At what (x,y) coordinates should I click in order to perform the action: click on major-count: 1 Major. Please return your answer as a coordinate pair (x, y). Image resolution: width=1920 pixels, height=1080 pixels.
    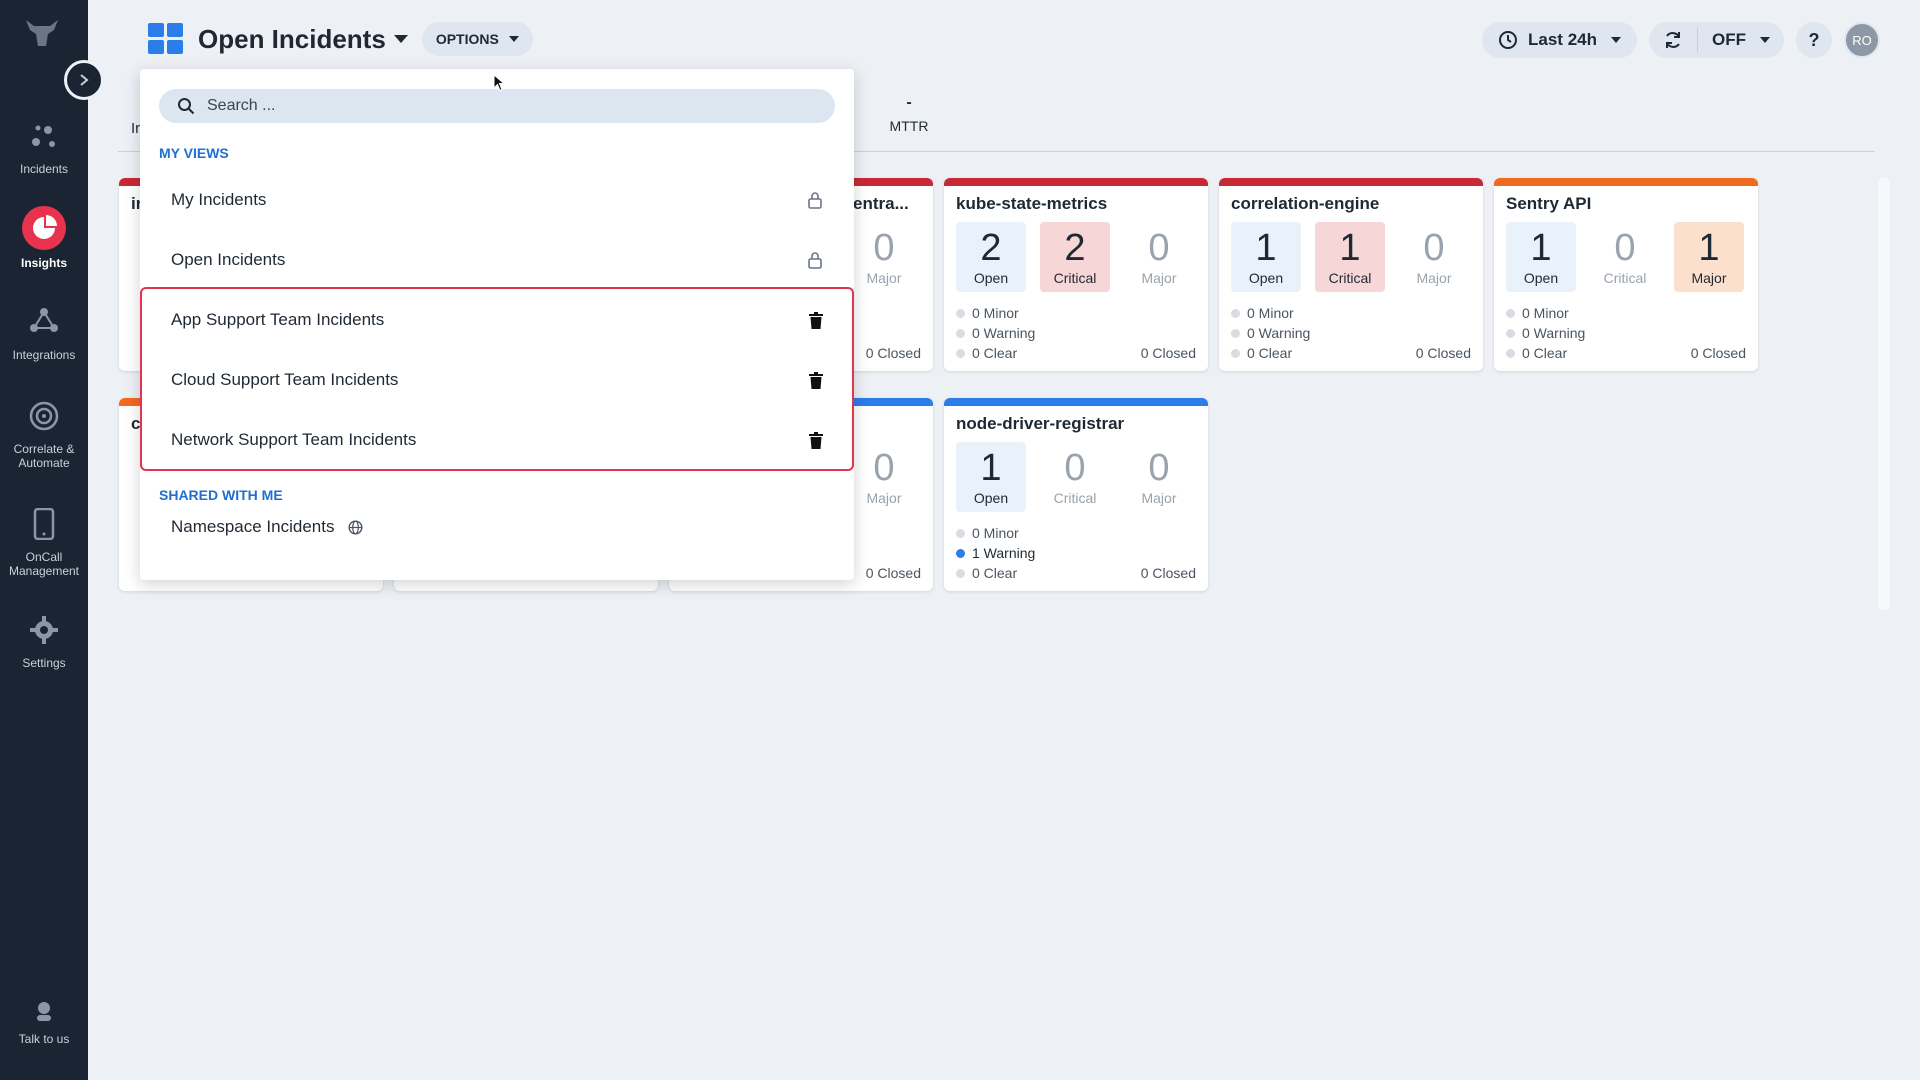
    Looking at the image, I should click on (1709, 257).